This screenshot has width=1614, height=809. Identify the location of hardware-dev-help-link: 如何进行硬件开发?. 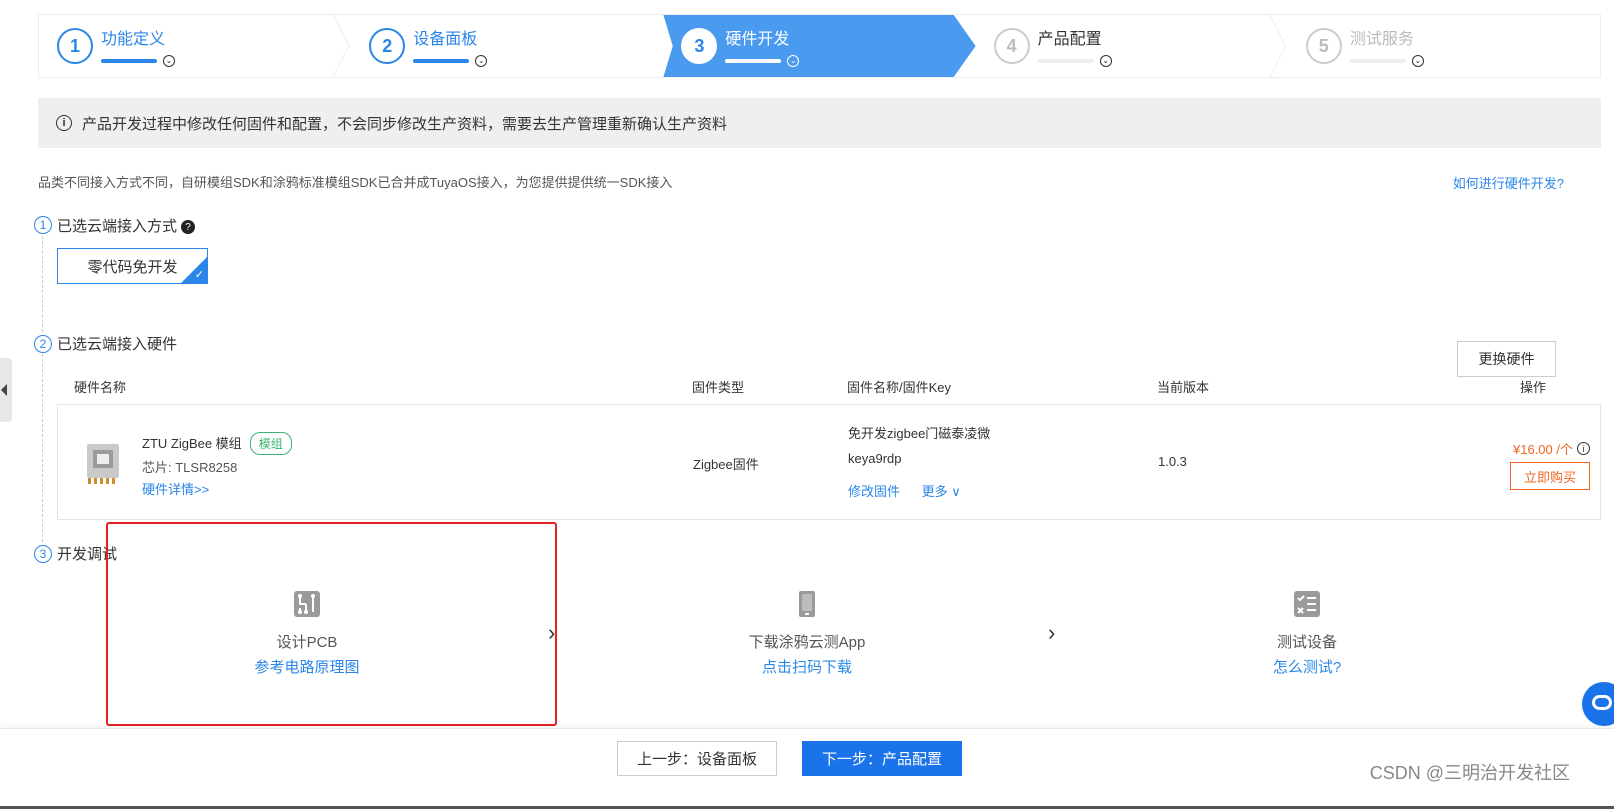
(1508, 182).